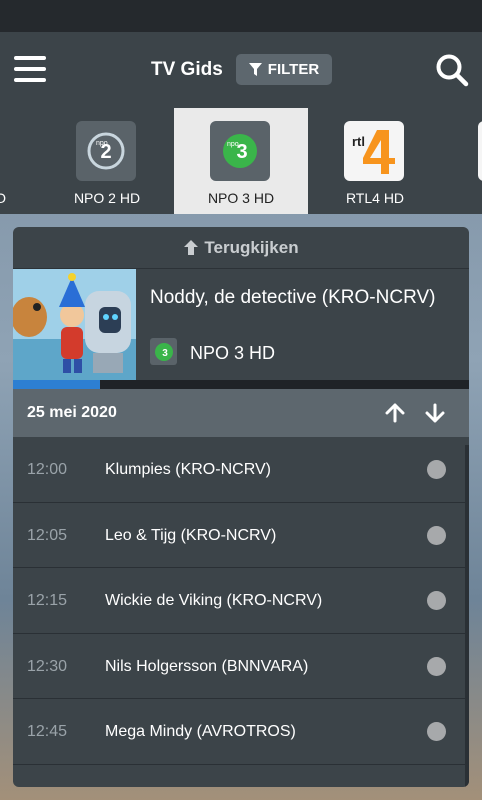  What do you see at coordinates (47, 535) in the screenshot?
I see `program-time: 12:05` at bounding box center [47, 535].